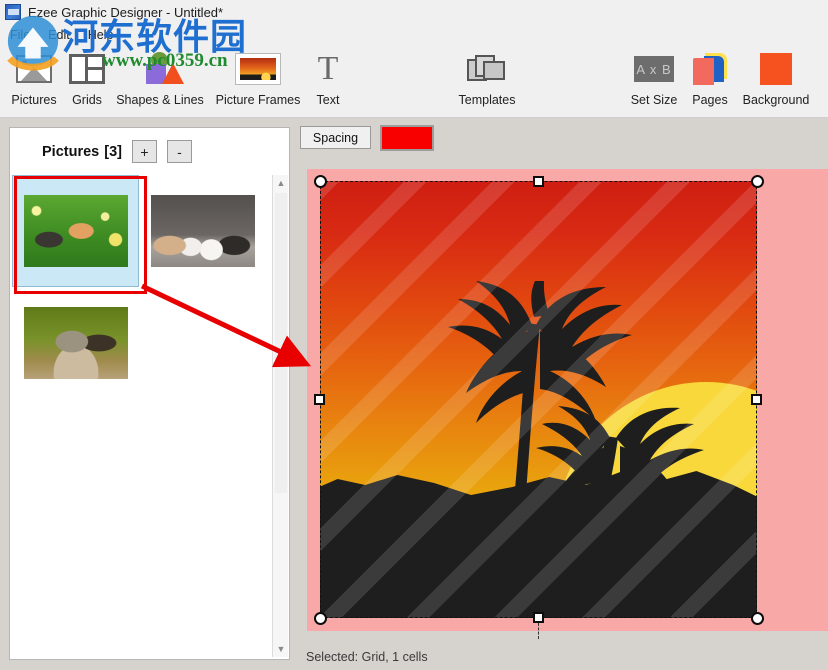 This screenshot has width=828, height=670. I want to click on menu-item-file: File, so click(20, 35).